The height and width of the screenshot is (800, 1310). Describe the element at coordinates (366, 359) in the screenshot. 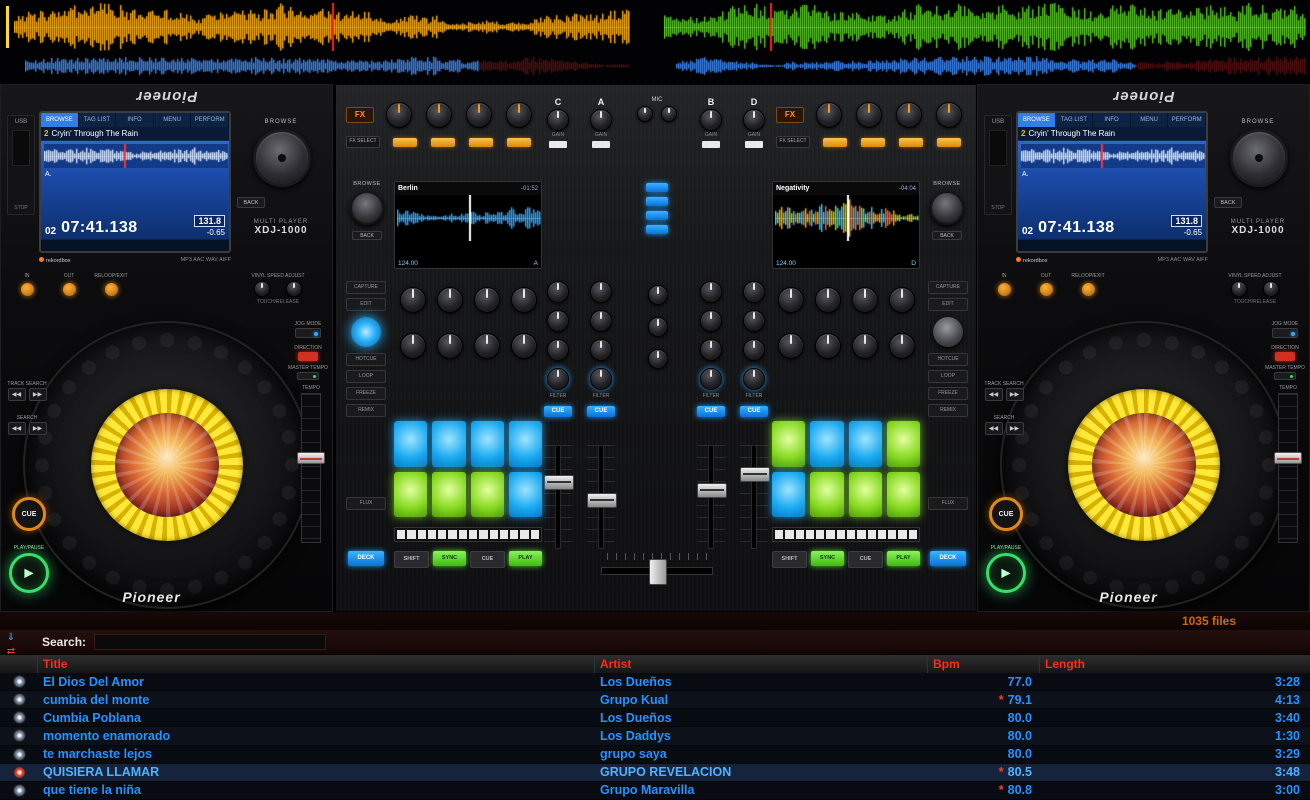

I see `pad-mode-hotcue-button: HOTCUE` at that location.